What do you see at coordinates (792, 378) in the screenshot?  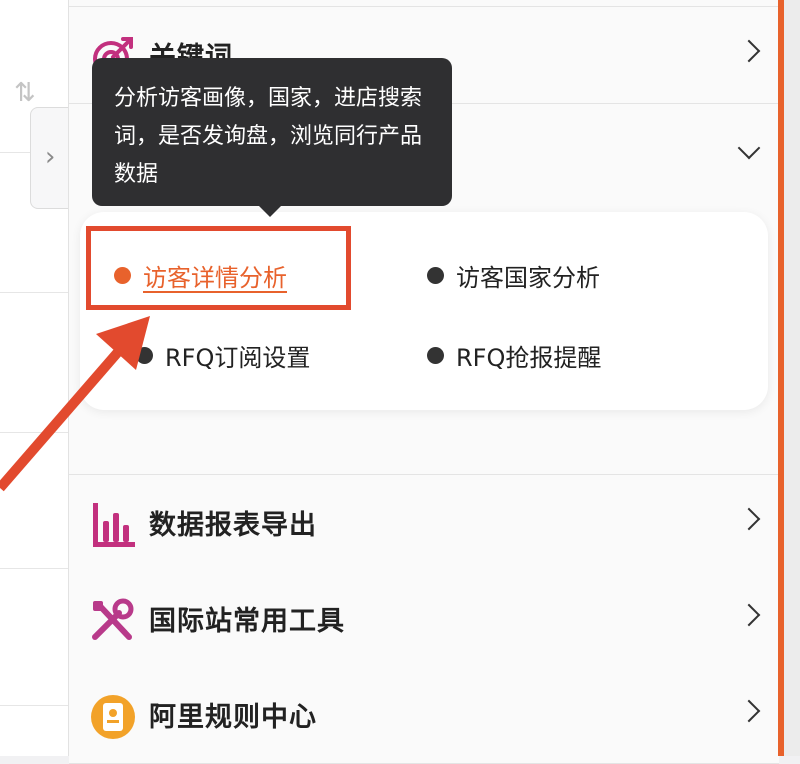 I see `panel-edge` at bounding box center [792, 378].